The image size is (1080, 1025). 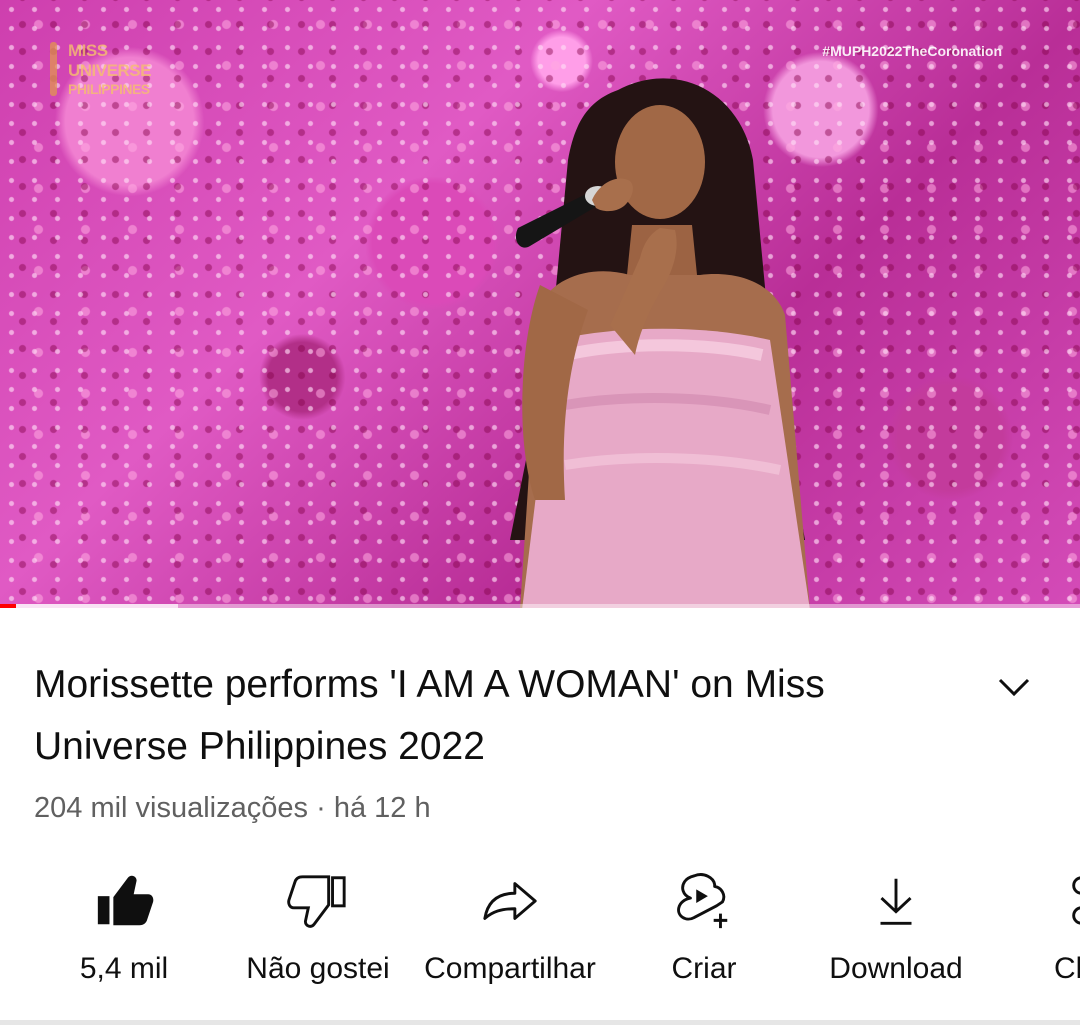 What do you see at coordinates (660, 343) in the screenshot?
I see `performer-image` at bounding box center [660, 343].